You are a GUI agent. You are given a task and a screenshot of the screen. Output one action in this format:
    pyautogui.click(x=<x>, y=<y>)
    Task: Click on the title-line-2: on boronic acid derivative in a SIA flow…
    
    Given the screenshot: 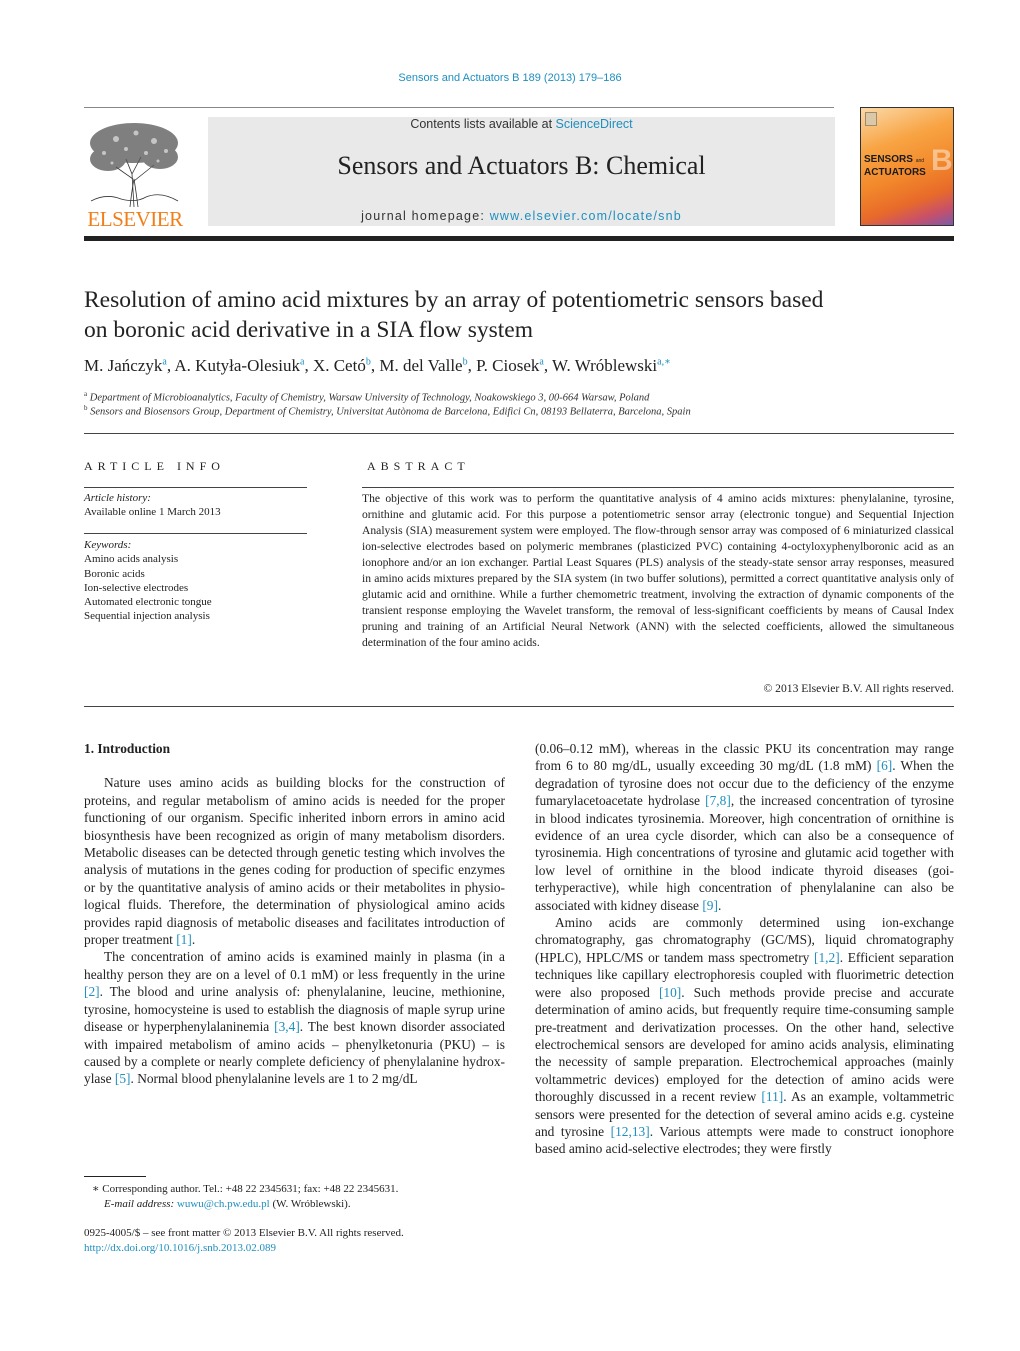 What is the action you would take?
    pyautogui.click(x=309, y=330)
    